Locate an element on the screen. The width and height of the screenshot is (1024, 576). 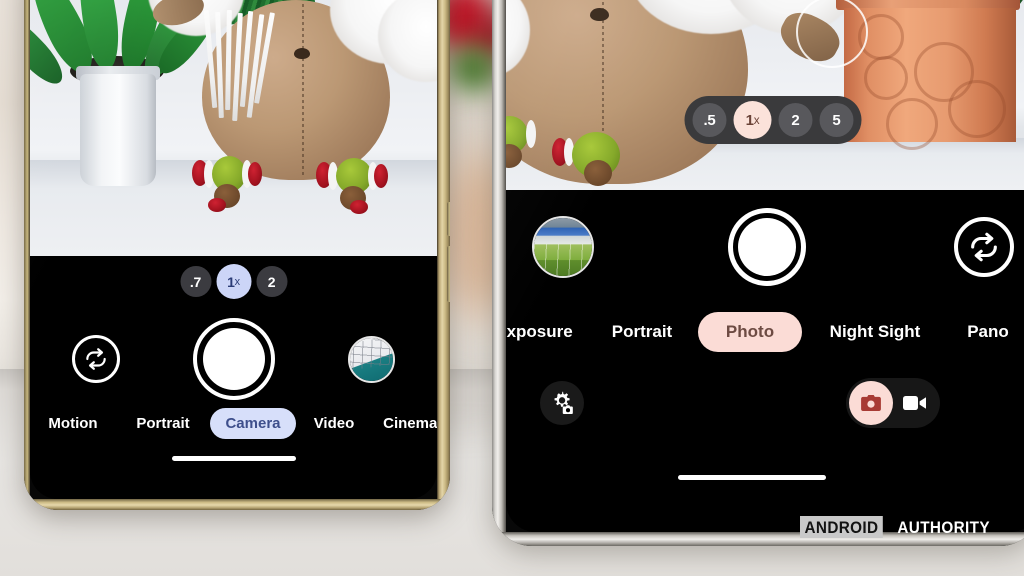
left-mode-carousel: Motion Portrait Camera Video Cinematic is located at coordinates (233, 423).